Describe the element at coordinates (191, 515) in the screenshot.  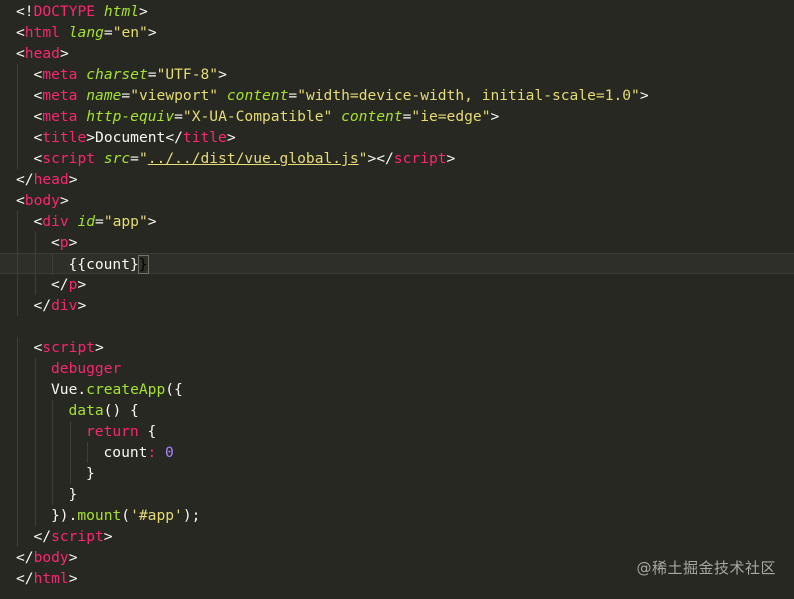
I see `code-token-text: );` at that location.